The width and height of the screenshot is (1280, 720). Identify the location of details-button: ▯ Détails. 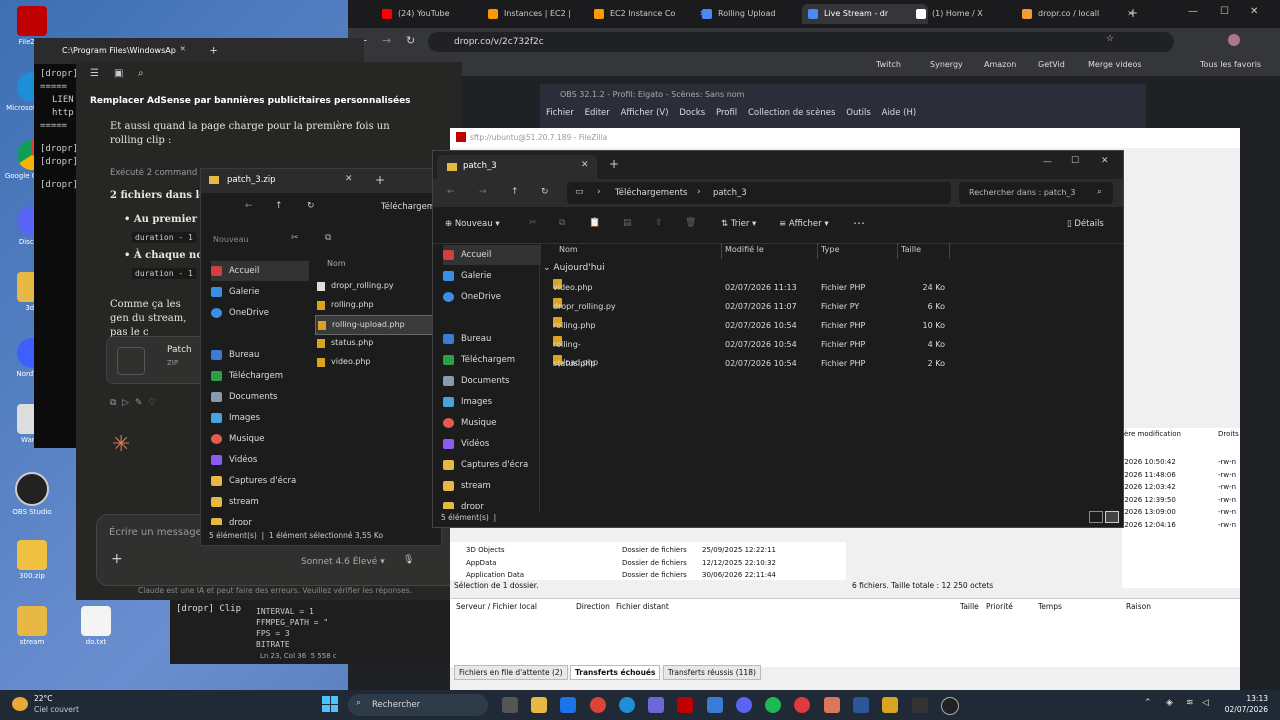
(1085, 224).